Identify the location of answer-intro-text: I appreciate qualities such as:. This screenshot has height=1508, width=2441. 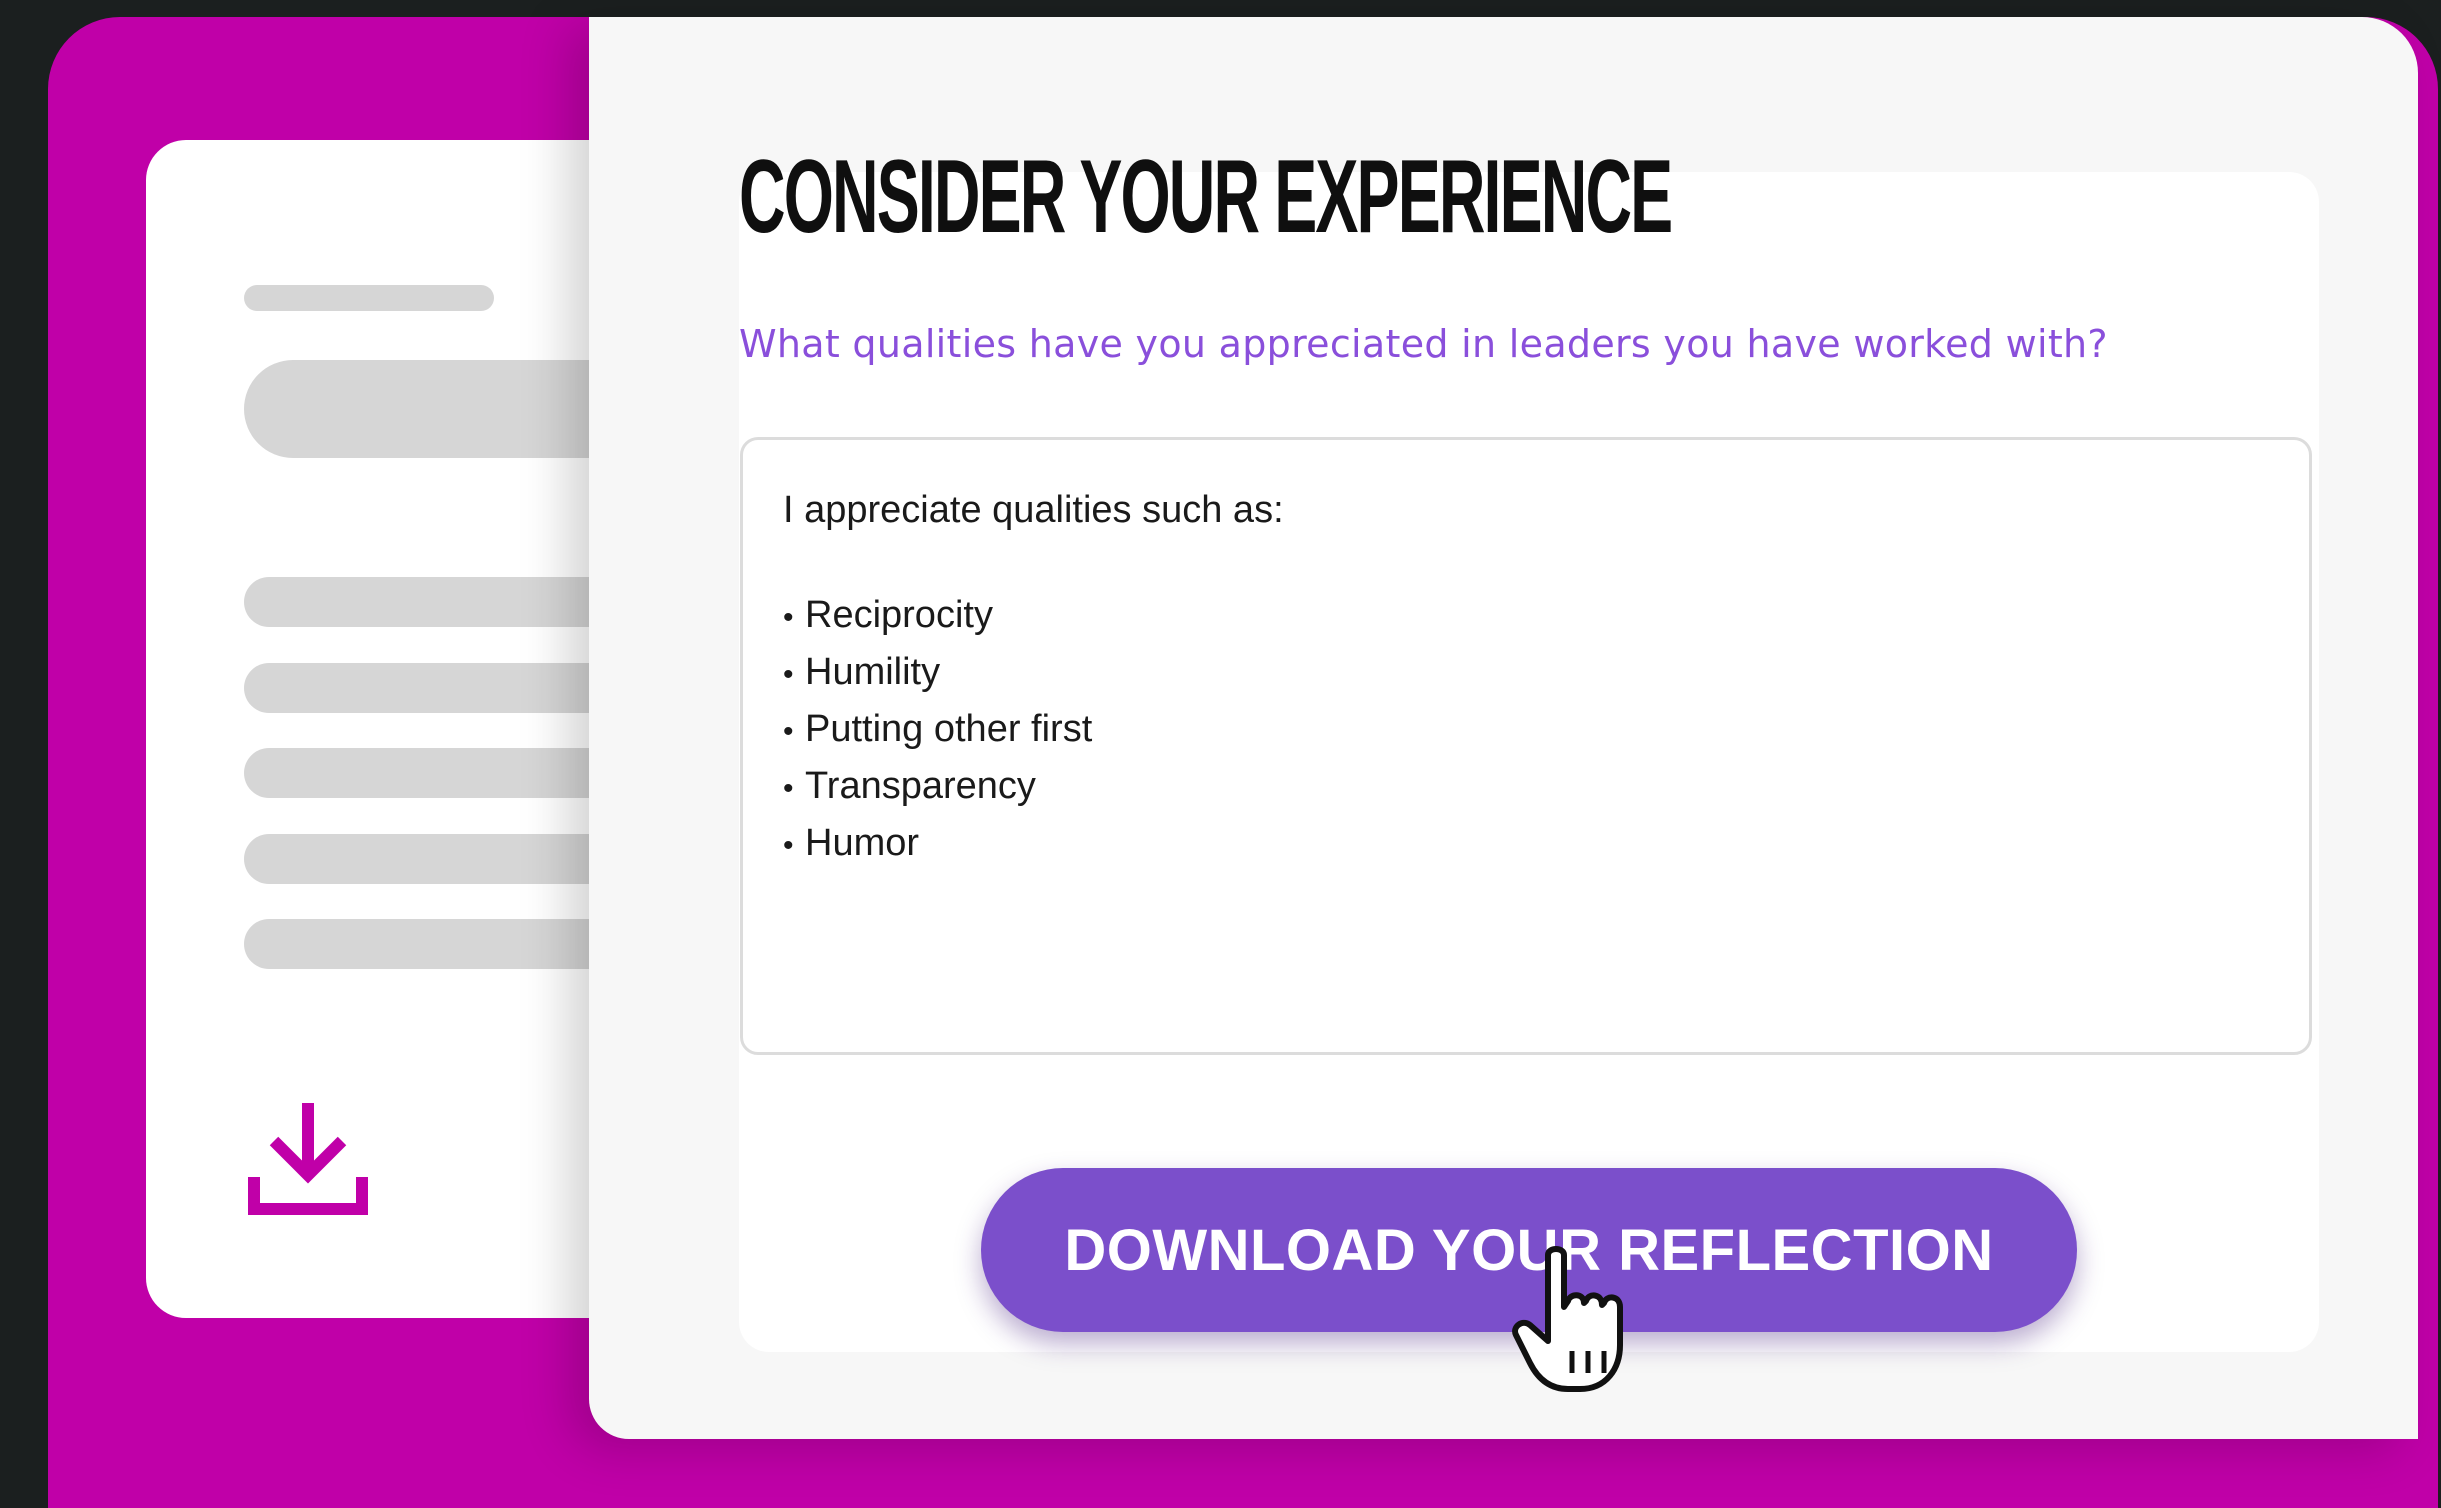
(1033, 510).